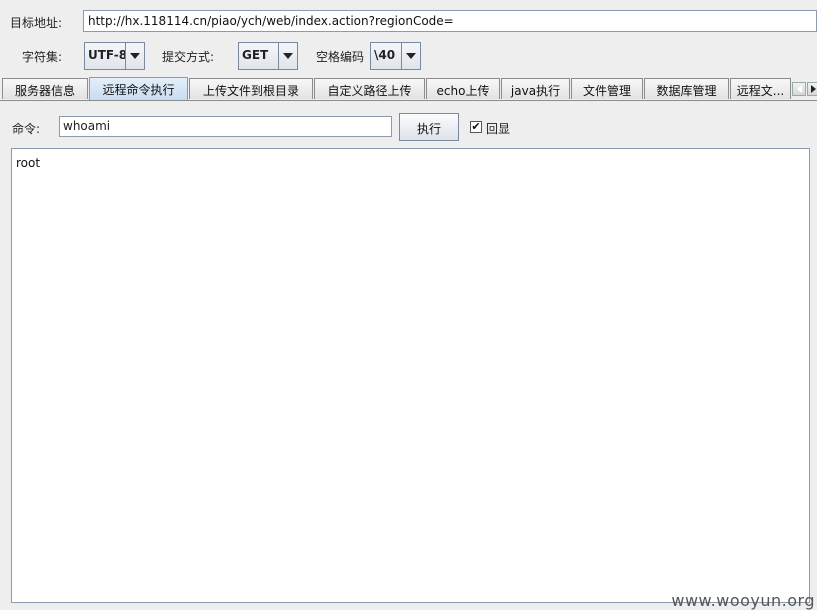 The height and width of the screenshot is (610, 817). Describe the element at coordinates (255, 55) in the screenshot. I see `method-select-value: GET` at that location.